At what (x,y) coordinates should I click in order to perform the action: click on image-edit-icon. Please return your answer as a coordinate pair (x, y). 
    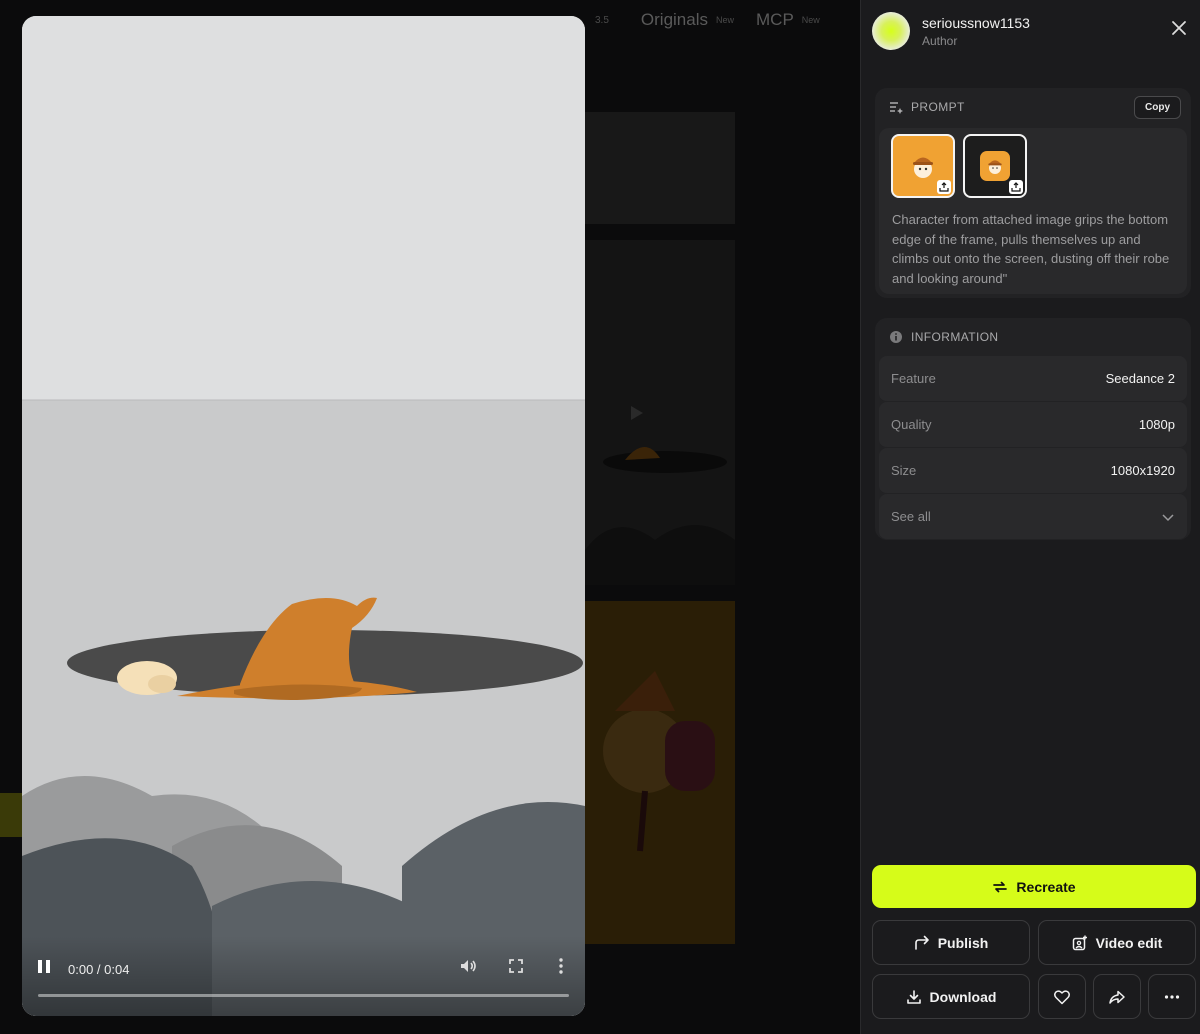
    Looking at the image, I should click on (1079, 942).